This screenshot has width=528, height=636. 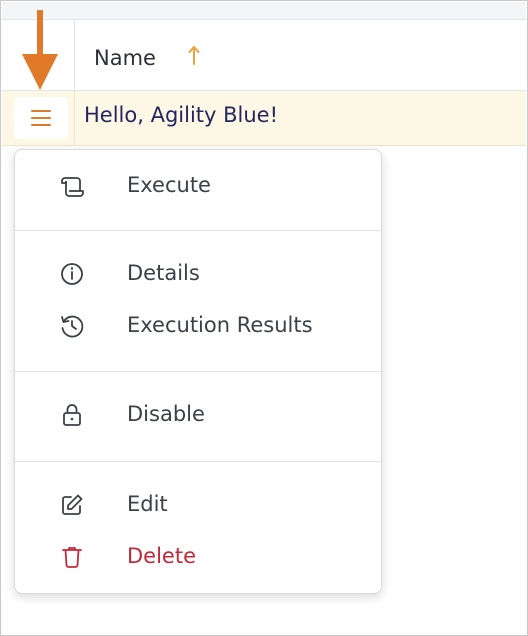 What do you see at coordinates (40, 50) in the screenshot?
I see `annotation-arrow-icon` at bounding box center [40, 50].